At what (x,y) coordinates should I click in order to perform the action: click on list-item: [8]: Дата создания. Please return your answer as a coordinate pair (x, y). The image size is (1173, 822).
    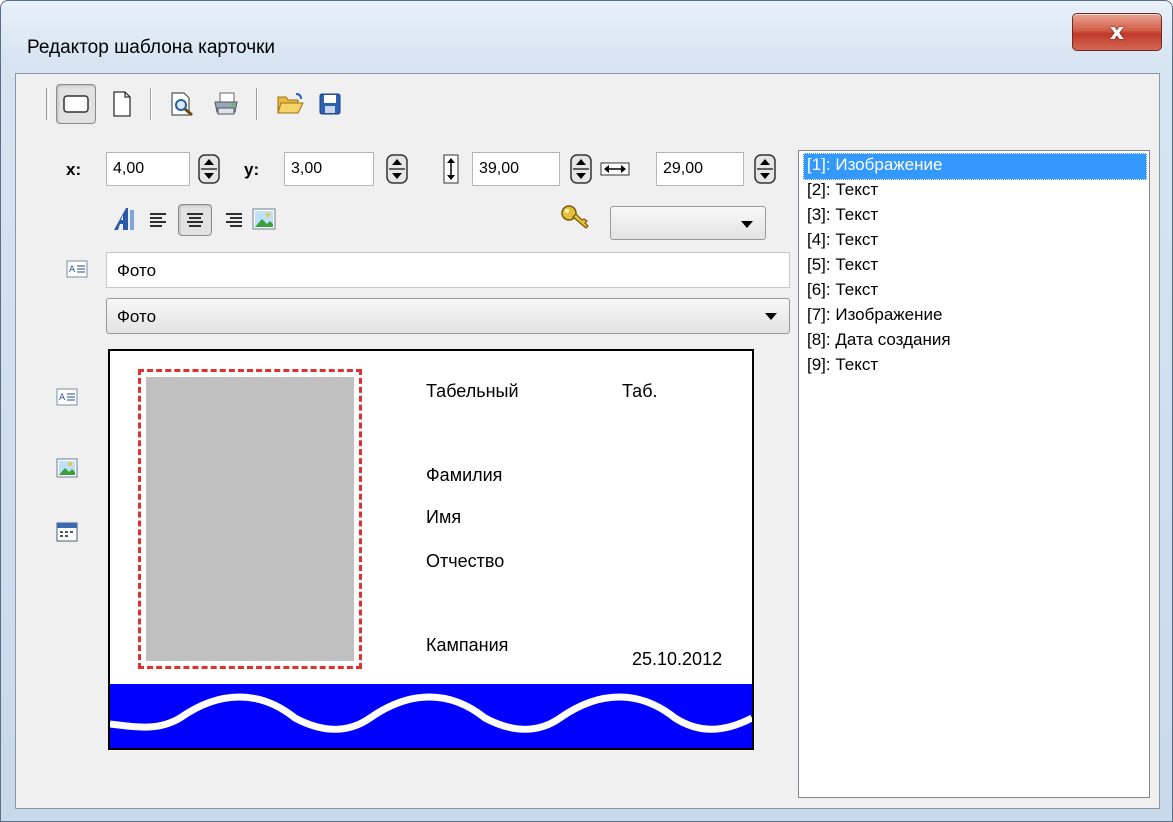
    Looking at the image, I should click on (975, 341).